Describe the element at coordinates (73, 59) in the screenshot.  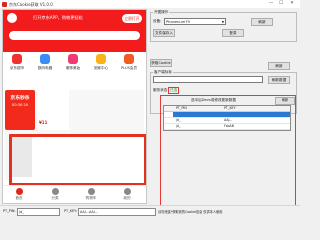
I see `fashion-icon` at that location.